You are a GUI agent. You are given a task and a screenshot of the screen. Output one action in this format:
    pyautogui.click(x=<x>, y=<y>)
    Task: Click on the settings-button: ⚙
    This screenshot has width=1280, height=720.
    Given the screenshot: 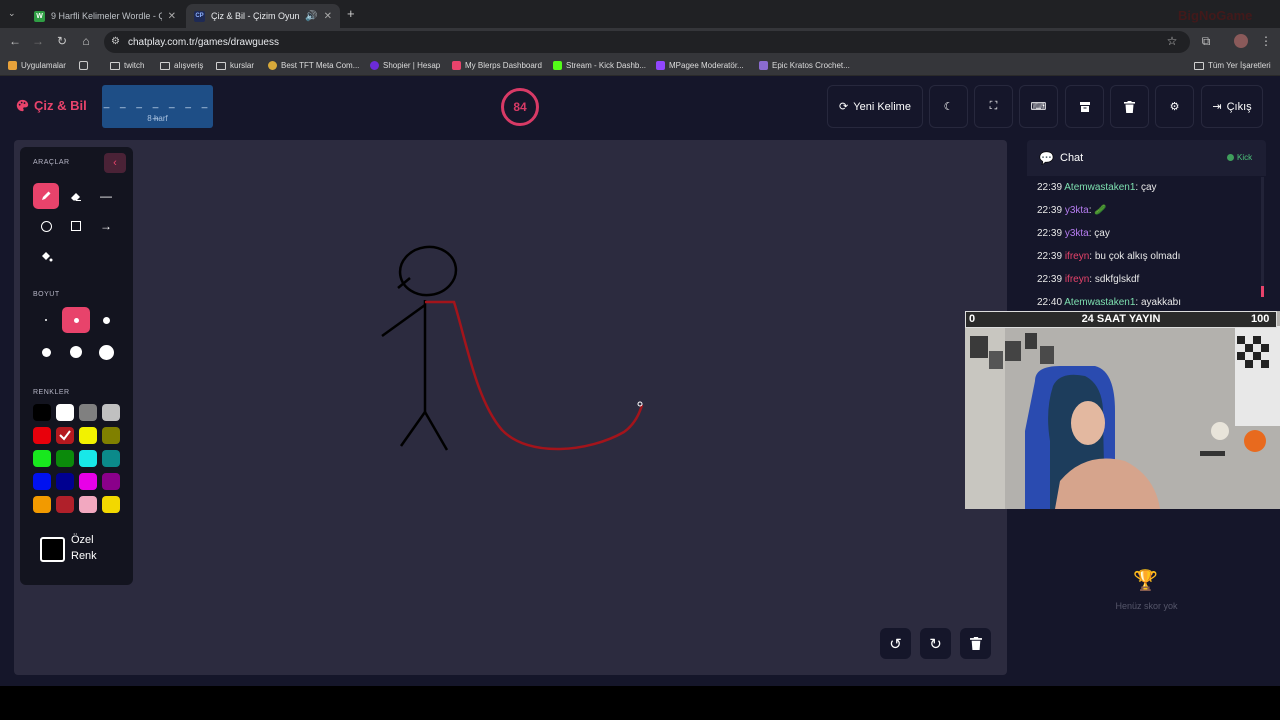 What is the action you would take?
    pyautogui.click(x=1174, y=106)
    